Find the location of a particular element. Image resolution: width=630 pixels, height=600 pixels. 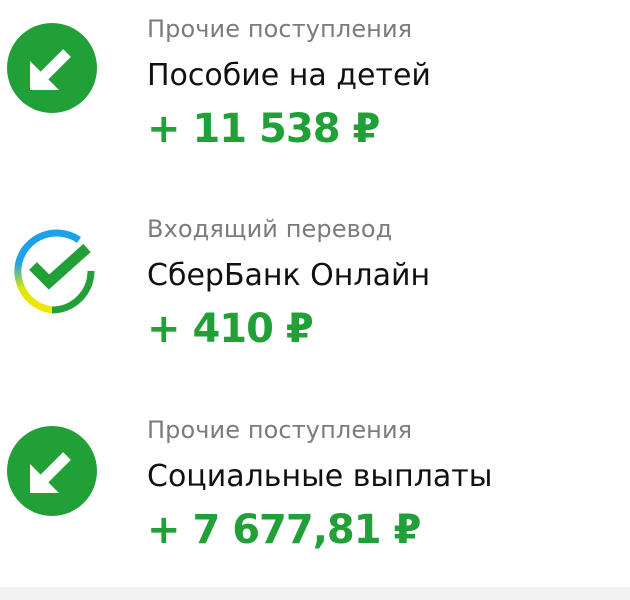

transaction-amount: + 7 677,81 ₽ is located at coordinates (284, 530).